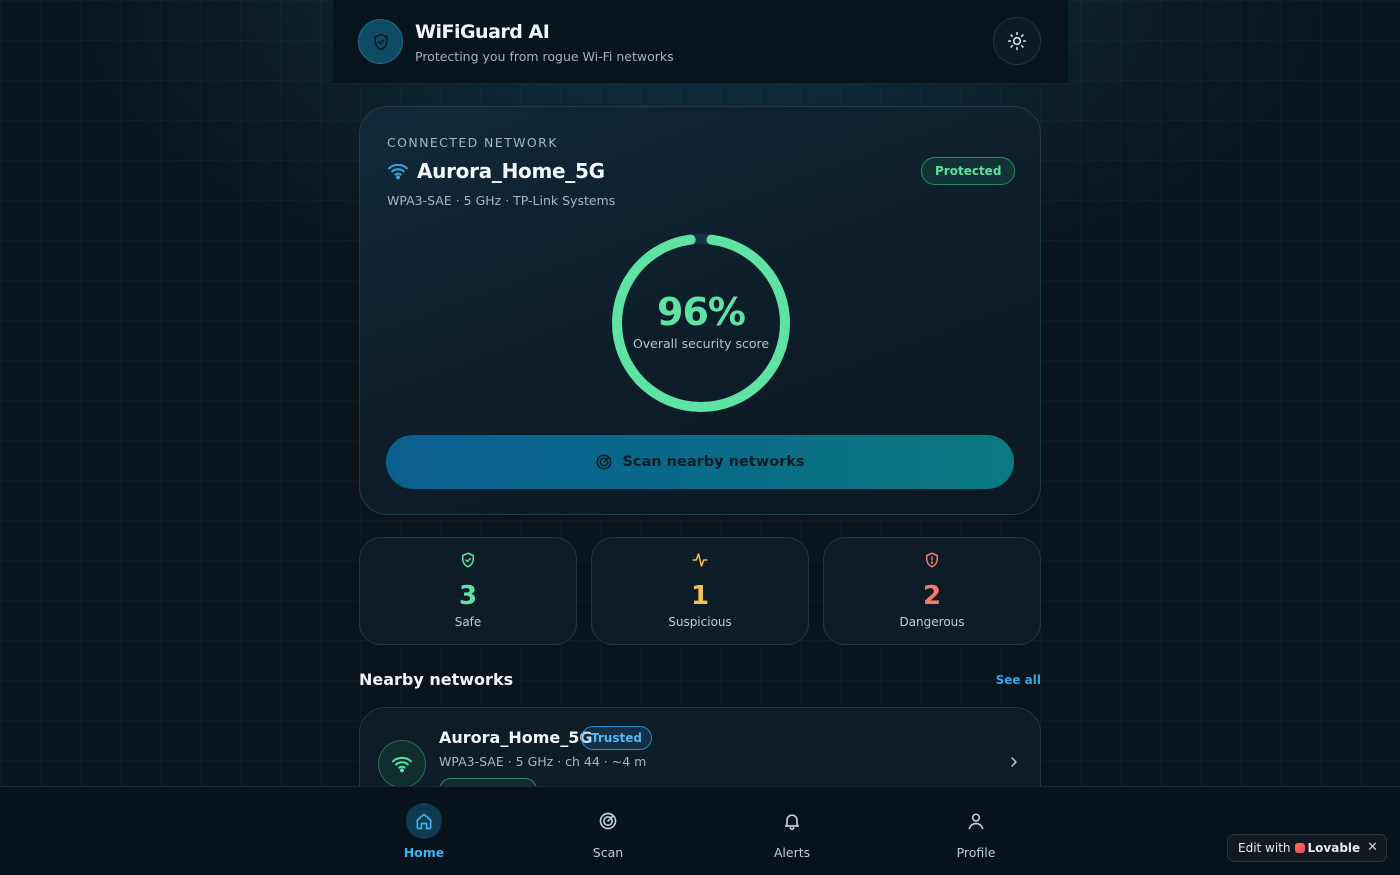 The width and height of the screenshot is (1400, 875). Describe the element at coordinates (700, 596) in the screenshot. I see `stat-suspicious-count: 1` at that location.